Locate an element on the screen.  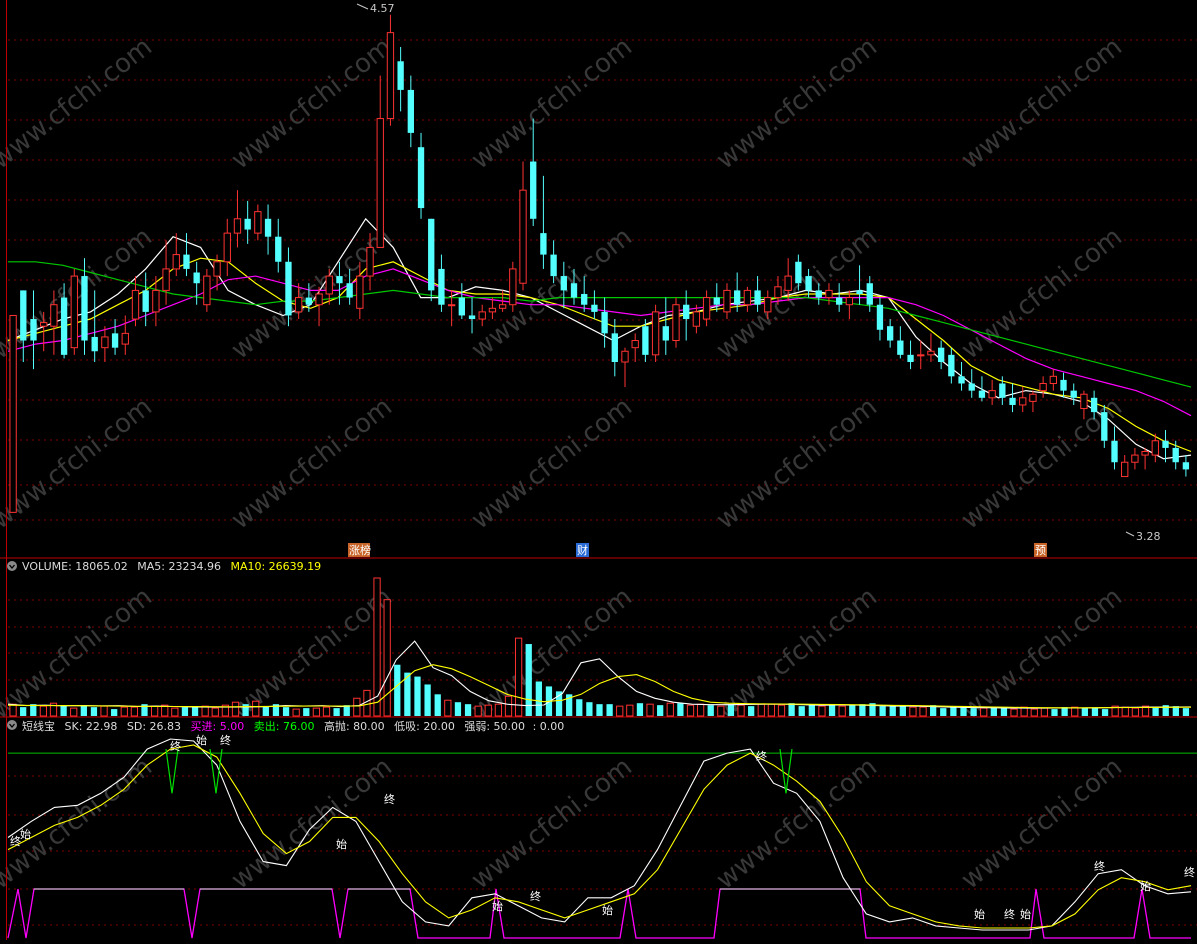
event-marker-2-label: 财 is located at coordinates (582, 550).